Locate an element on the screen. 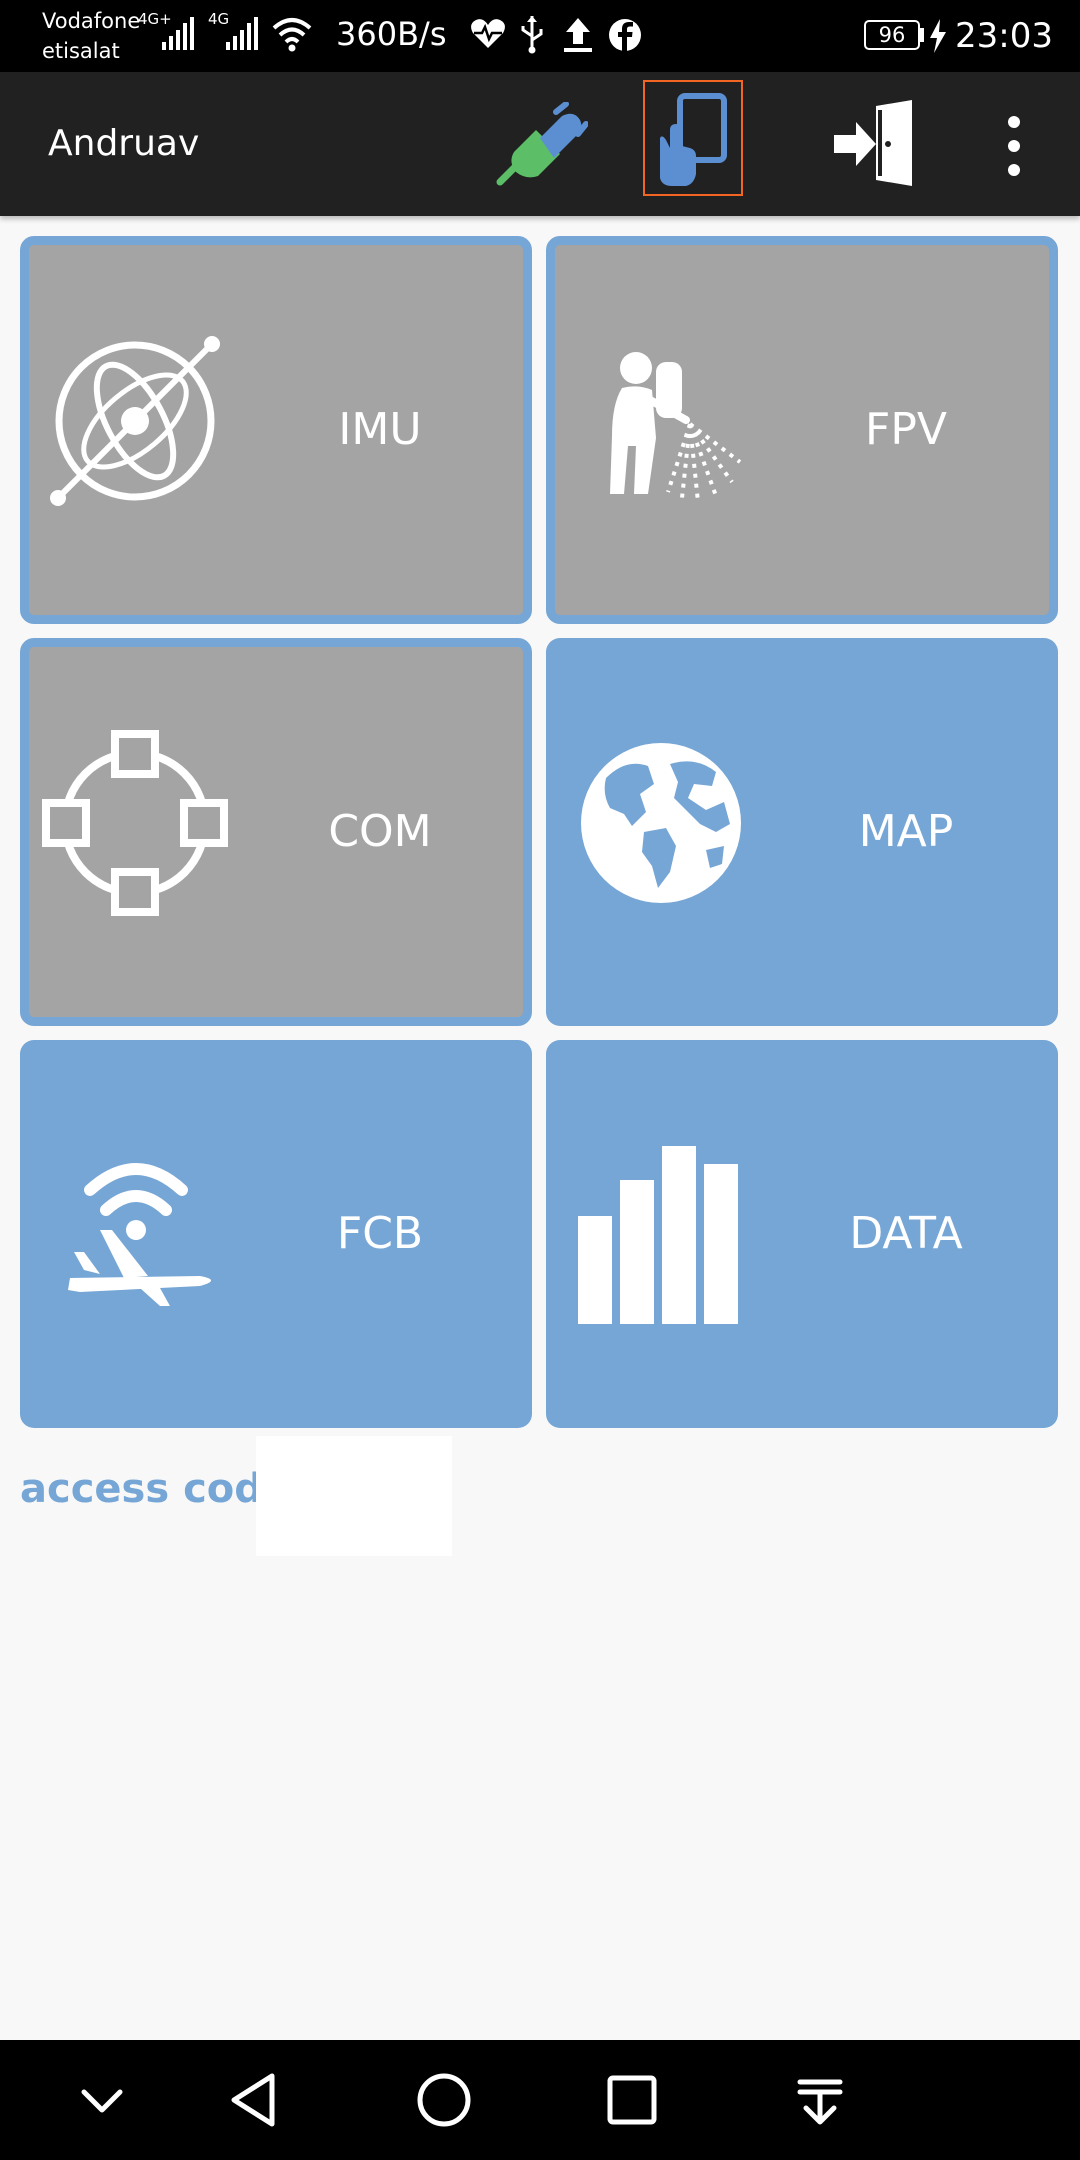 The height and width of the screenshot is (2160, 1080). nav-notifications-button is located at coordinates (820, 2100).